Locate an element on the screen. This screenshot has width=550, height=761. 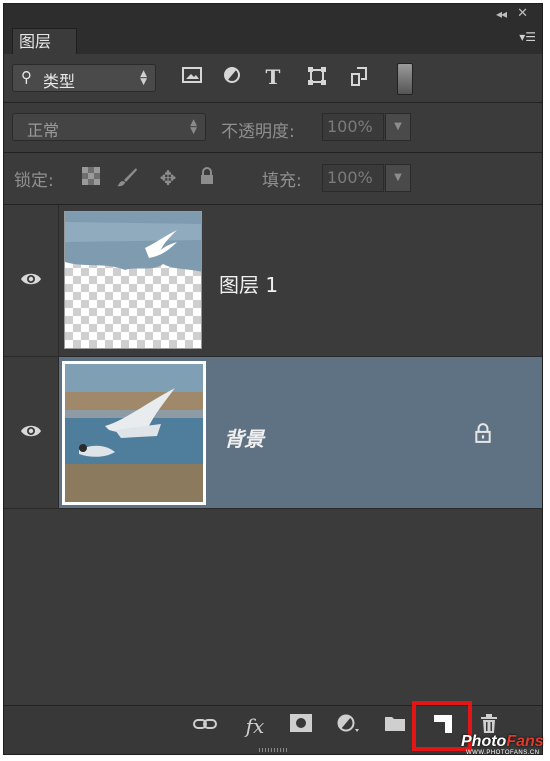
close-panel-icon: ✕ is located at coordinates (522, 13).